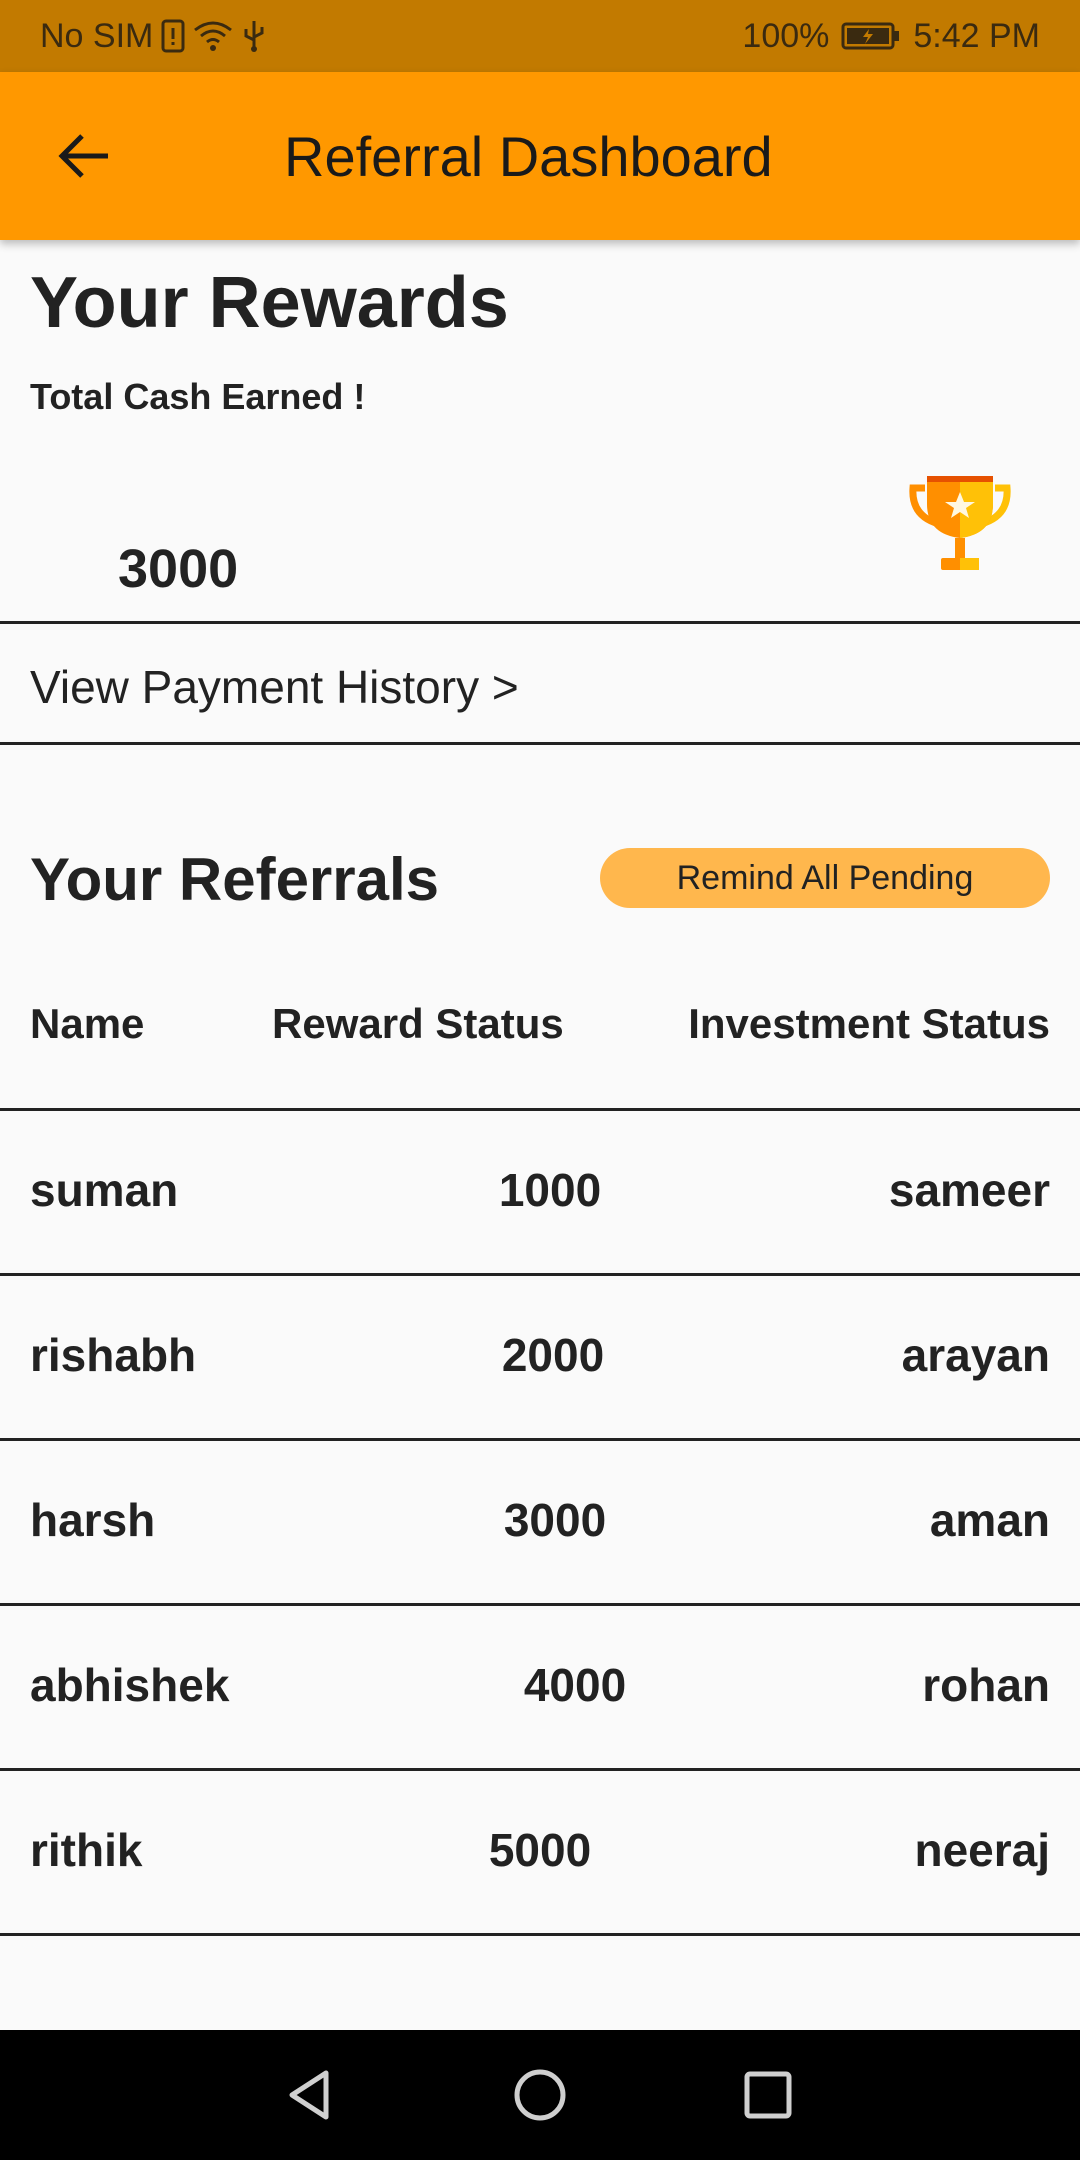 This screenshot has width=1080, height=2160. What do you see at coordinates (540, 36) in the screenshot?
I see `status-bar: No SIM 100% 5:42 PM` at bounding box center [540, 36].